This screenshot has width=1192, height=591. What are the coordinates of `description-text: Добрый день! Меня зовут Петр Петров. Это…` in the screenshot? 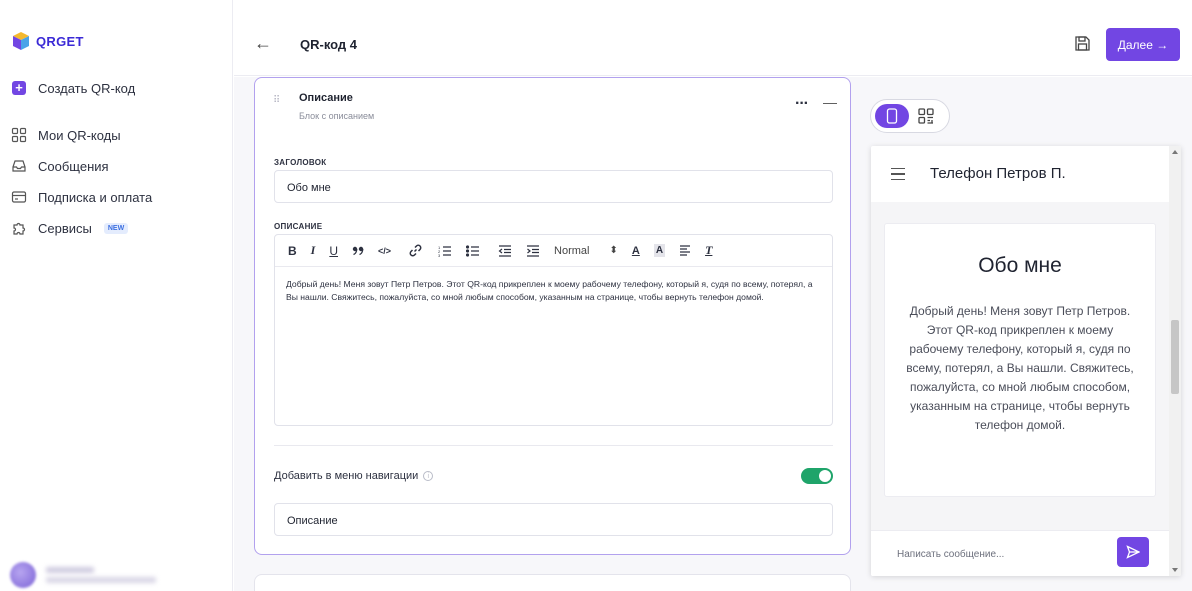 It's located at (553, 291).